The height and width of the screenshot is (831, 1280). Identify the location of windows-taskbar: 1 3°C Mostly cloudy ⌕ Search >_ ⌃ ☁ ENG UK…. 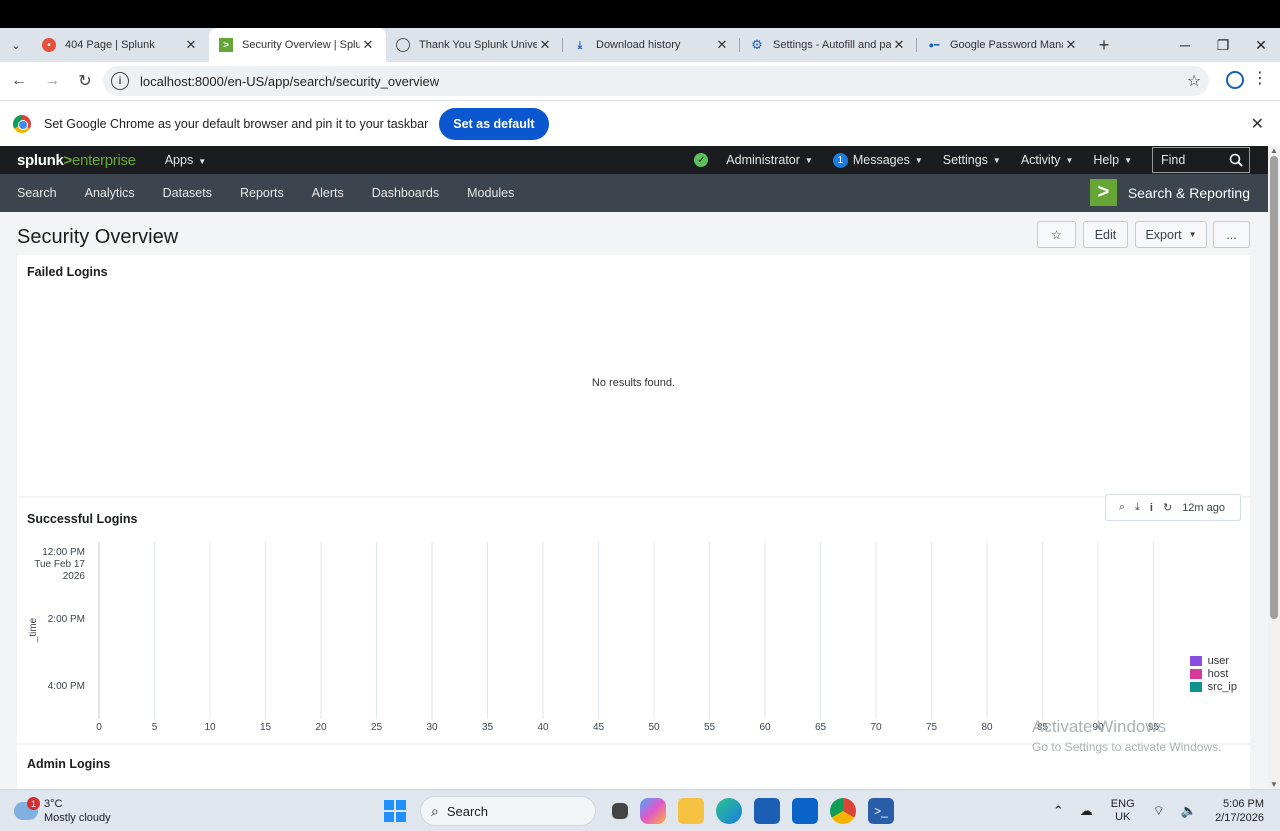
(640, 810).